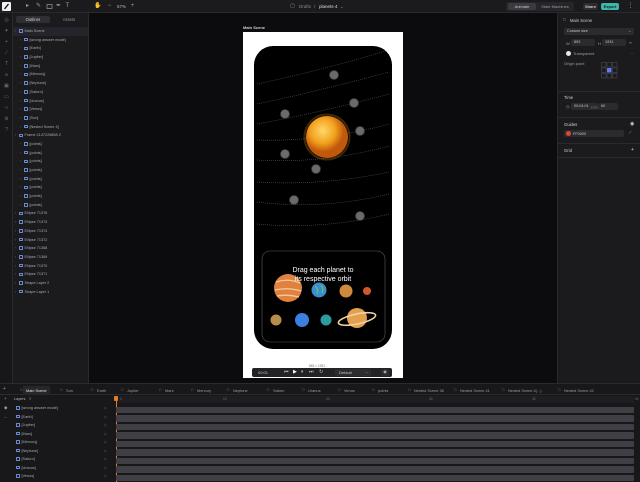 Image resolution: width=640 pixels, height=482 pixels. Describe the element at coordinates (58, 6) in the screenshot. I see `pen-nib-icon: ✒` at that location.